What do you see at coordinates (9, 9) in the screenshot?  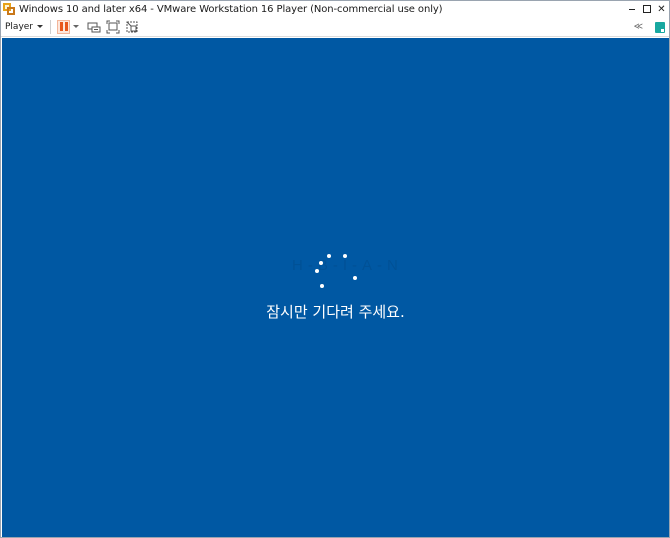 I see `vmware-logo-icon` at bounding box center [9, 9].